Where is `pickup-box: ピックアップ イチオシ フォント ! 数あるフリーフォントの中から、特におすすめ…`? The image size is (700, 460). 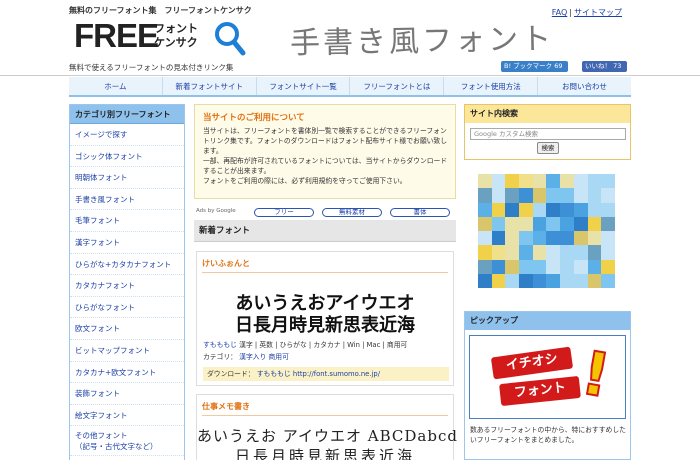
pickup-box: ピックアップ イチオシ フォント ! 数あるフリーフォントの中から、特におすすめ… is located at coordinates (547, 385).